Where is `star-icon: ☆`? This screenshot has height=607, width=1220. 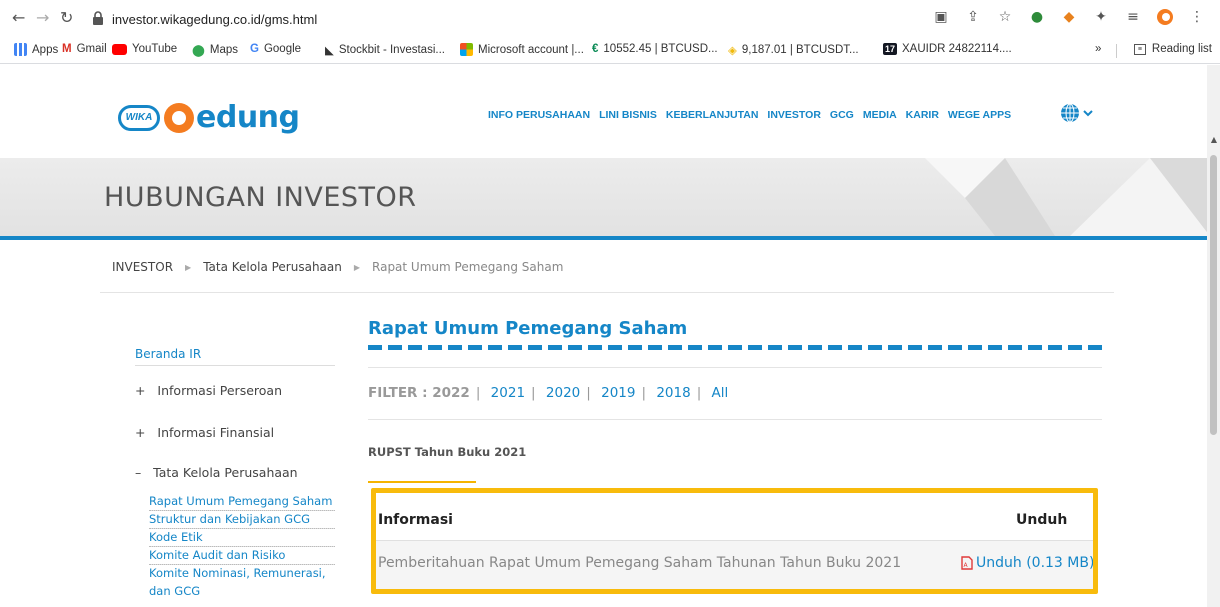
star-icon: ☆ is located at coordinates (1005, 17).